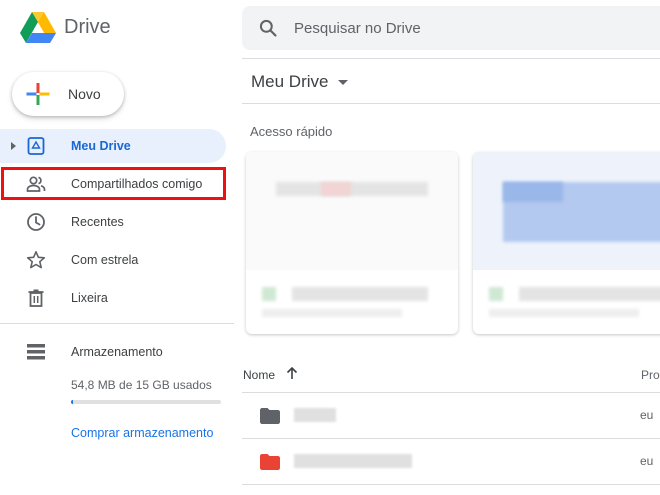  I want to click on clock-icon, so click(36, 222).